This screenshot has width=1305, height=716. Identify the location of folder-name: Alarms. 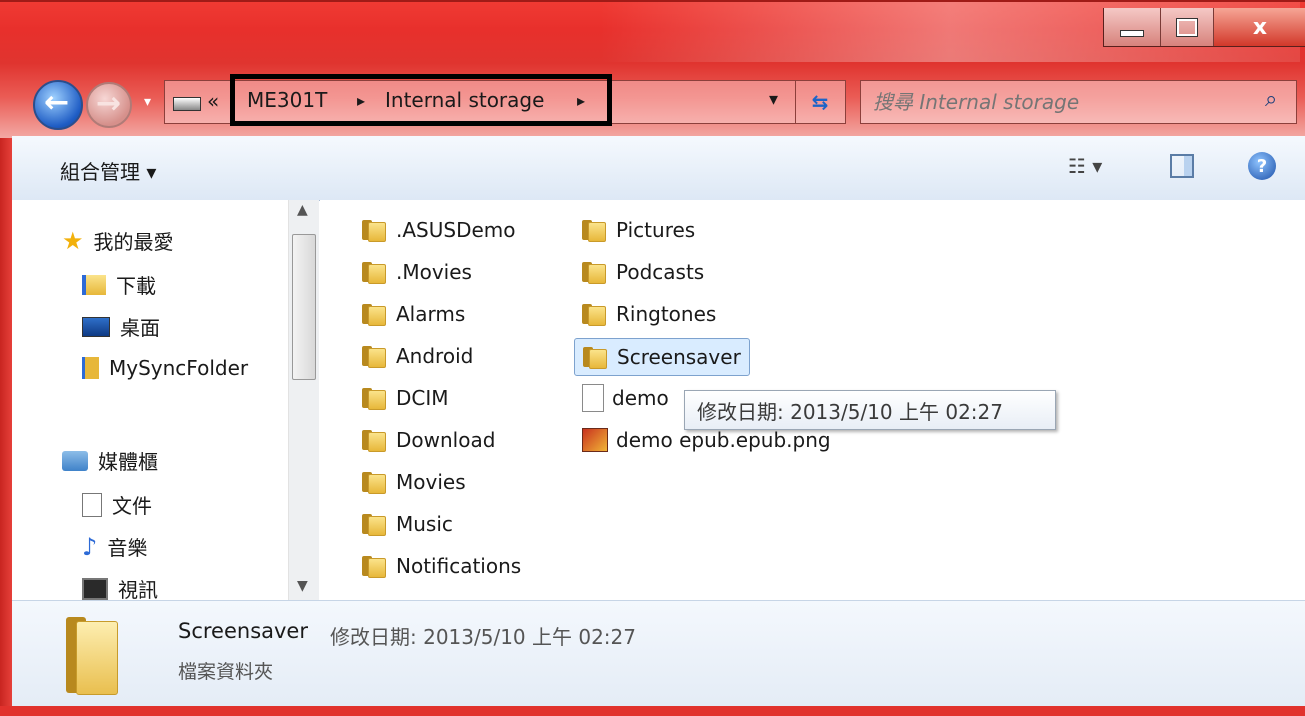
(431, 314).